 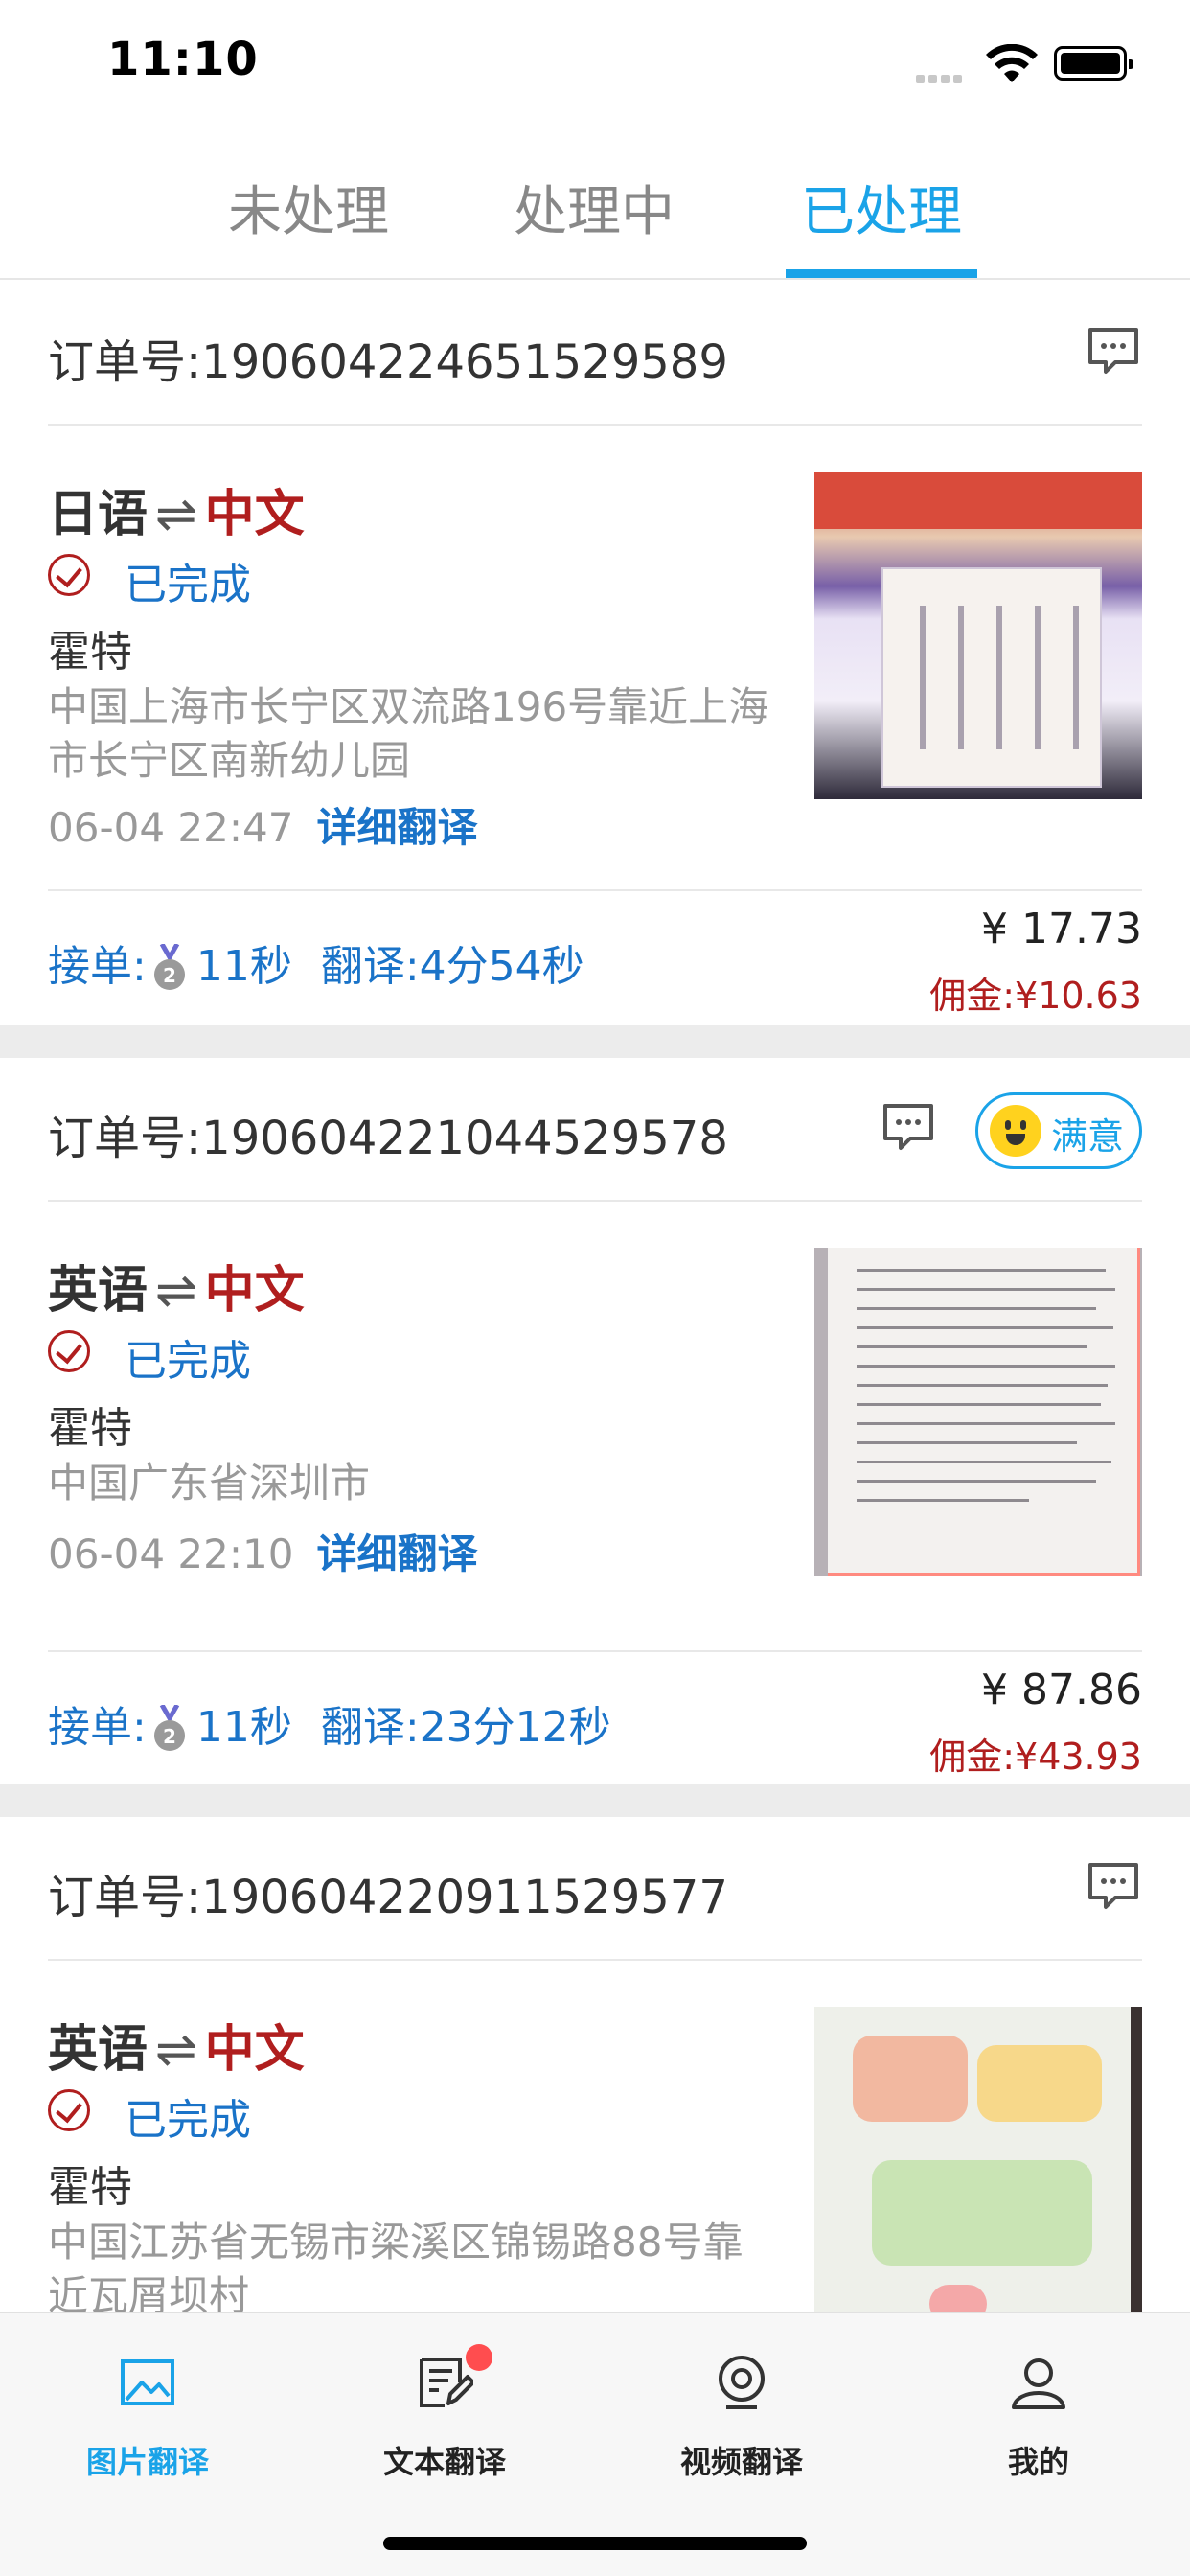 What do you see at coordinates (309, 216) in the screenshot?
I see `tab-unprocessed: 未处理` at bounding box center [309, 216].